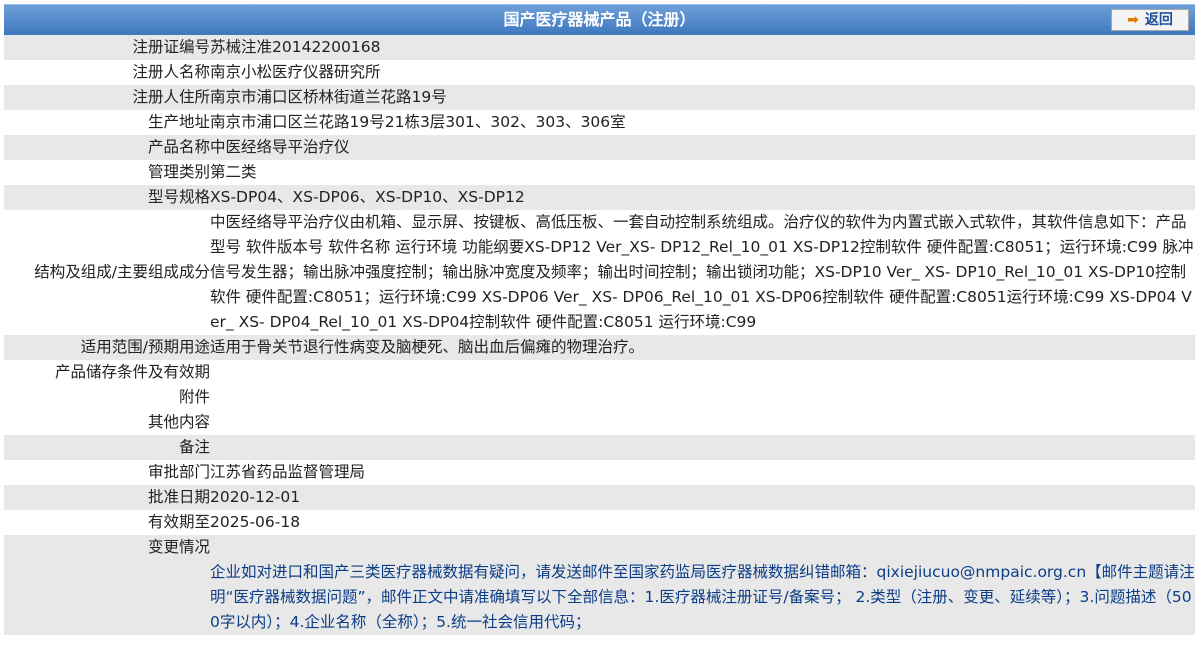 The width and height of the screenshot is (1199, 661). What do you see at coordinates (418, 122) in the screenshot?
I see `field-value: 南京市浦口区兰花路19号21栋3层301、302、303、306室` at bounding box center [418, 122].